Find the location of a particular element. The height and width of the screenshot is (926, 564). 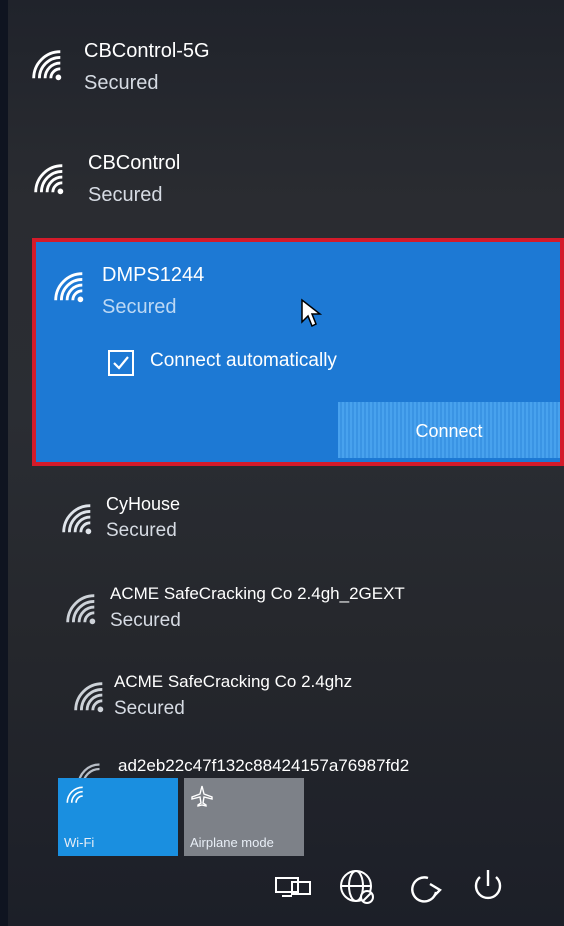

network-icon is located at coordinates (294, 890).